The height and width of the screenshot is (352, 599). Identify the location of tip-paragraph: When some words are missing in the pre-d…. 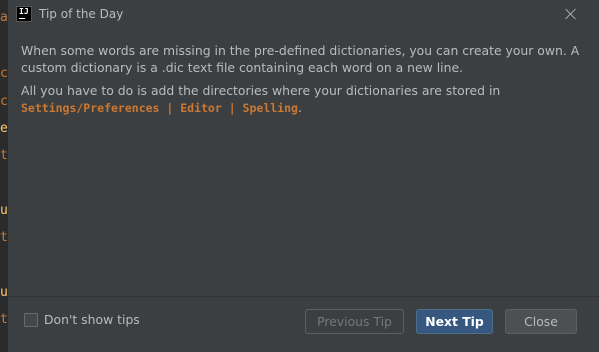
(300, 59).